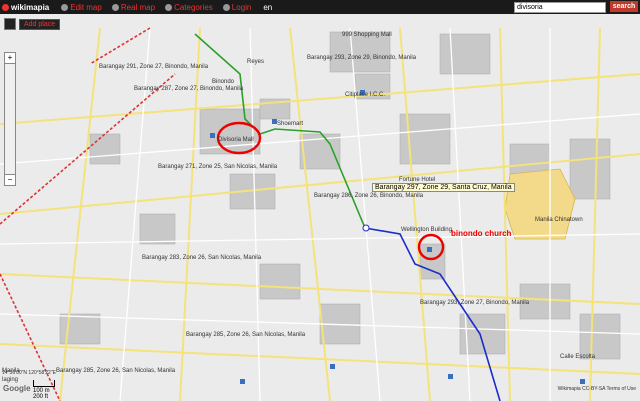 The height and width of the screenshot is (401, 640). What do you see at coordinates (5, 7) in the screenshot?
I see `logo-icon` at bounding box center [5, 7].